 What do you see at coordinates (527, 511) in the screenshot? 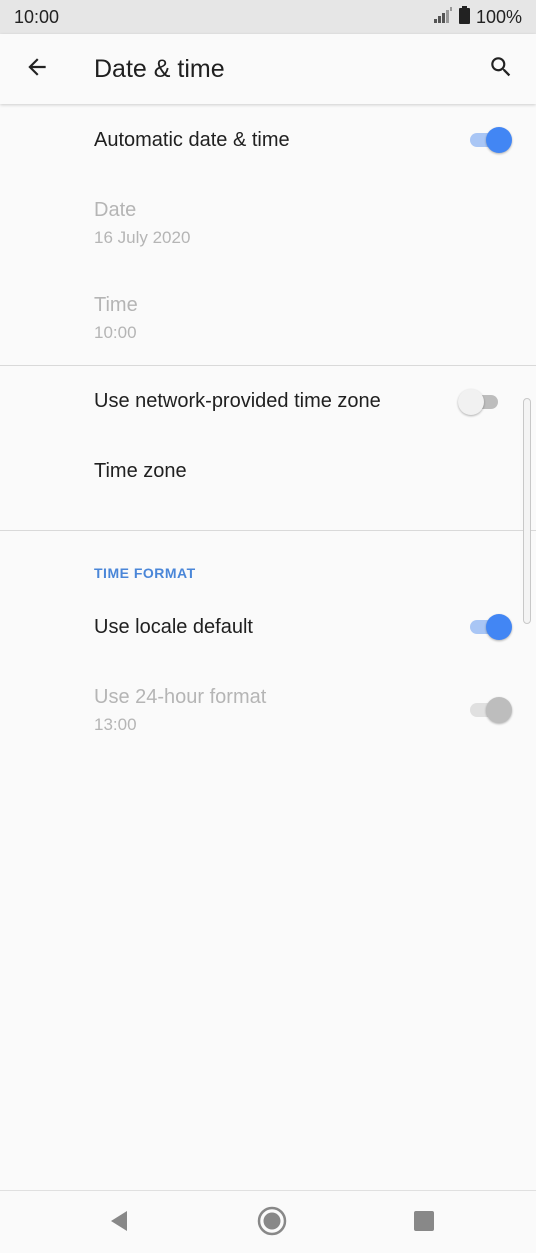
I see `scrollbar` at bounding box center [527, 511].